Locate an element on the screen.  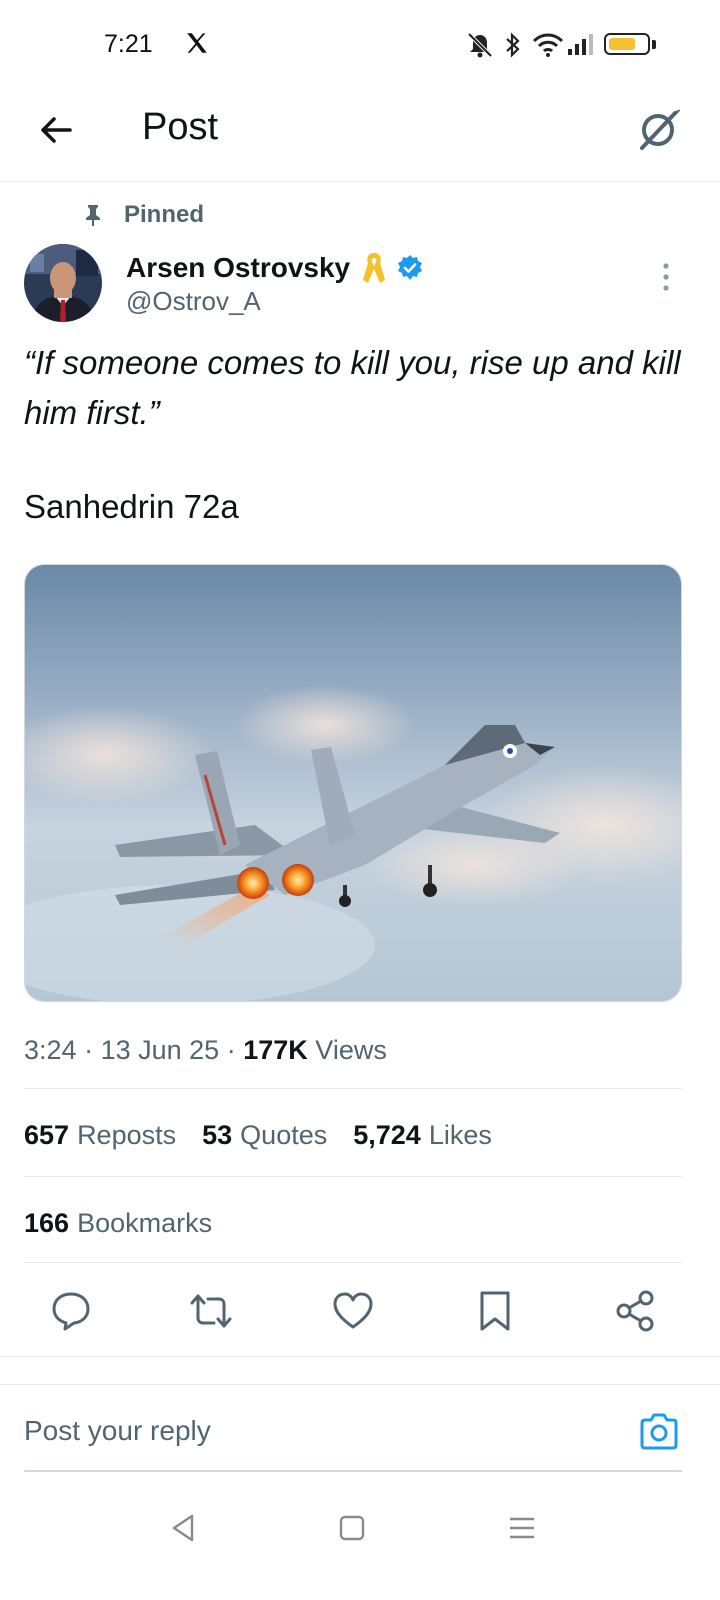
x-logo-icon is located at coordinates (197, 43).